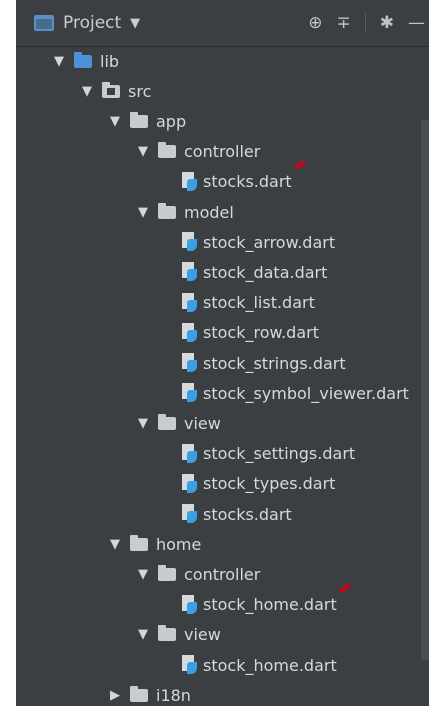 This screenshot has width=429, height=706. I want to click on tree-item-label: stock_symbol_viewer.dart, so click(306, 393).